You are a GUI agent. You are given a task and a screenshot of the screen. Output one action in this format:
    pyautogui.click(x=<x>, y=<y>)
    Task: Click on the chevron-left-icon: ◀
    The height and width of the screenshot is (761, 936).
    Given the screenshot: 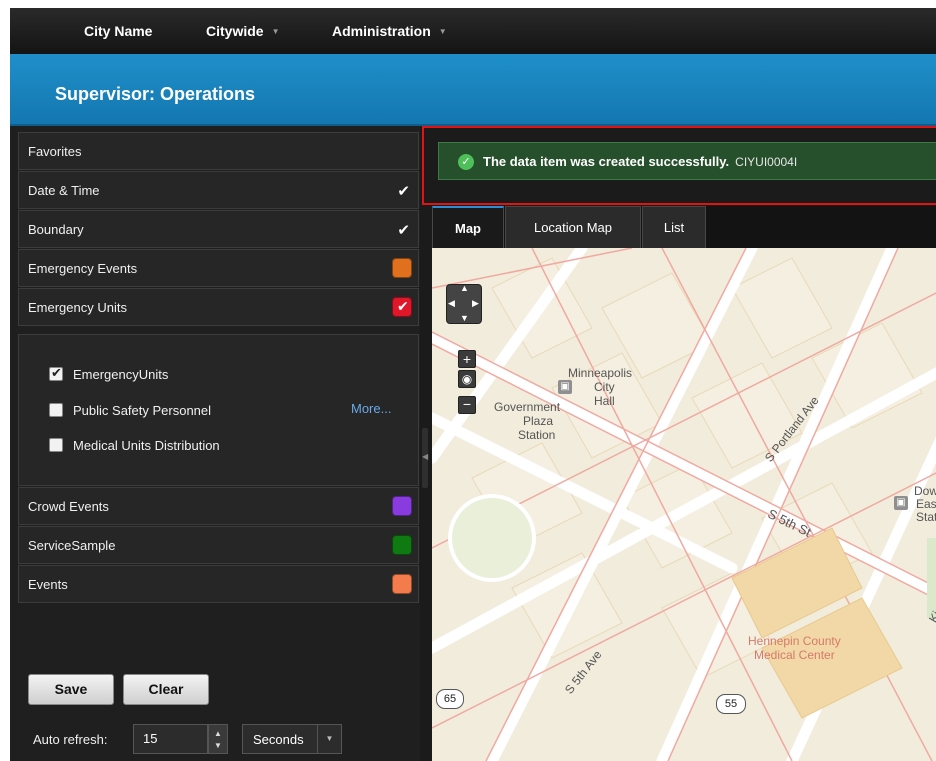 What is the action you would take?
    pyautogui.click(x=425, y=456)
    